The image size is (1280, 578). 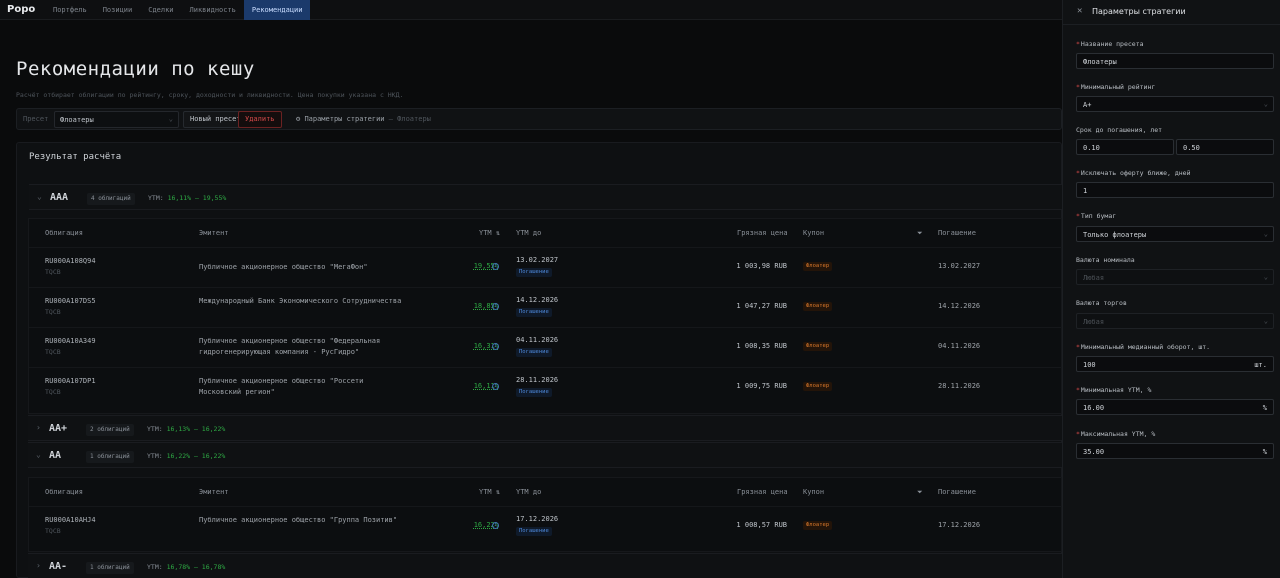 I want to click on group-ytm: YTM: 16,11% — 19,55%, so click(x=187, y=198).